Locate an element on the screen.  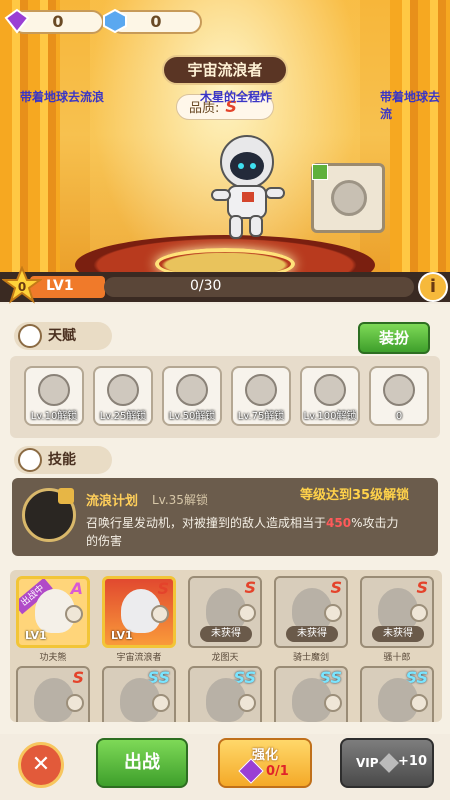
curtain-right is located at coordinates (420, 150).